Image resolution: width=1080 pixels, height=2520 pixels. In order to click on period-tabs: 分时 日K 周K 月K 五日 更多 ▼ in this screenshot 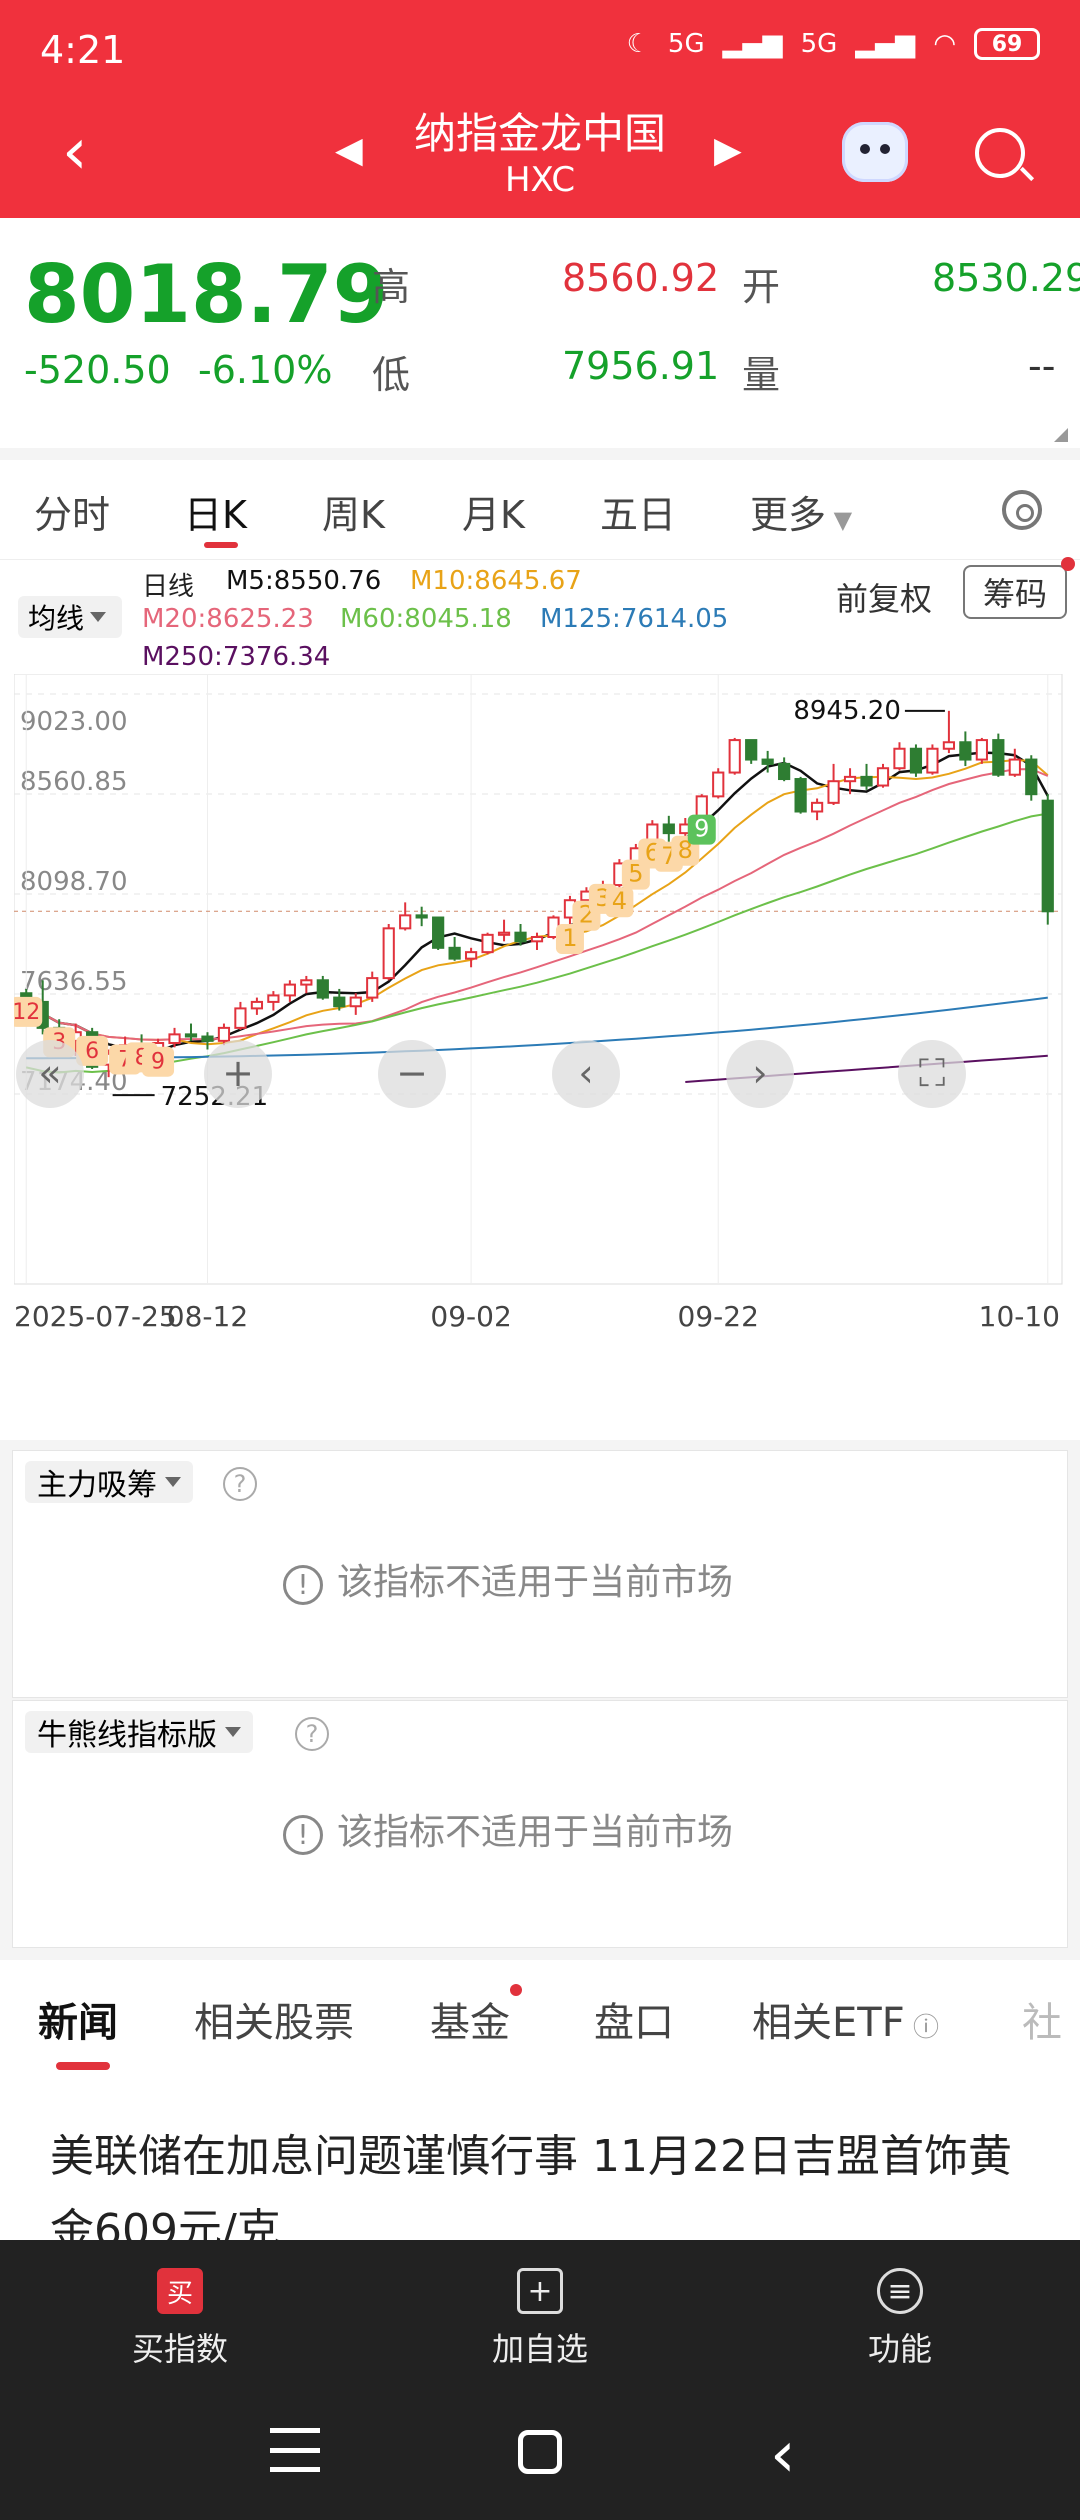, I will do `click(540, 510)`.